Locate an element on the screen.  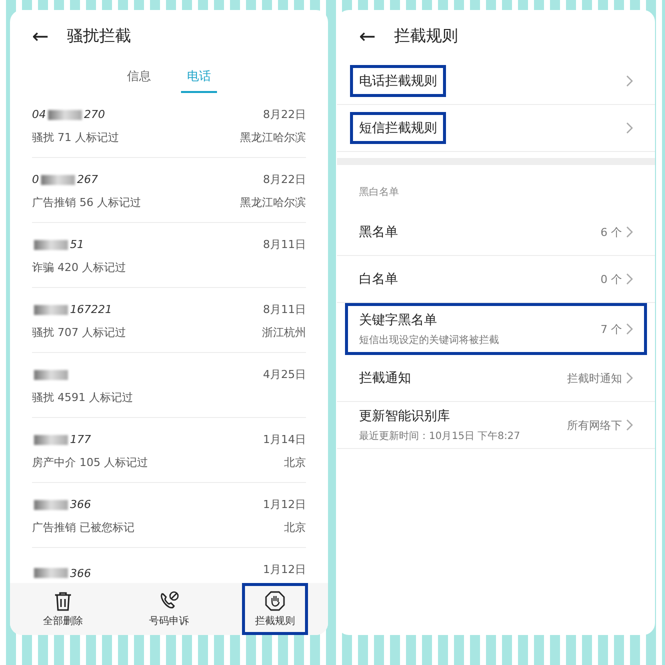
phone-number: 270 is located at coordinates (94, 114).